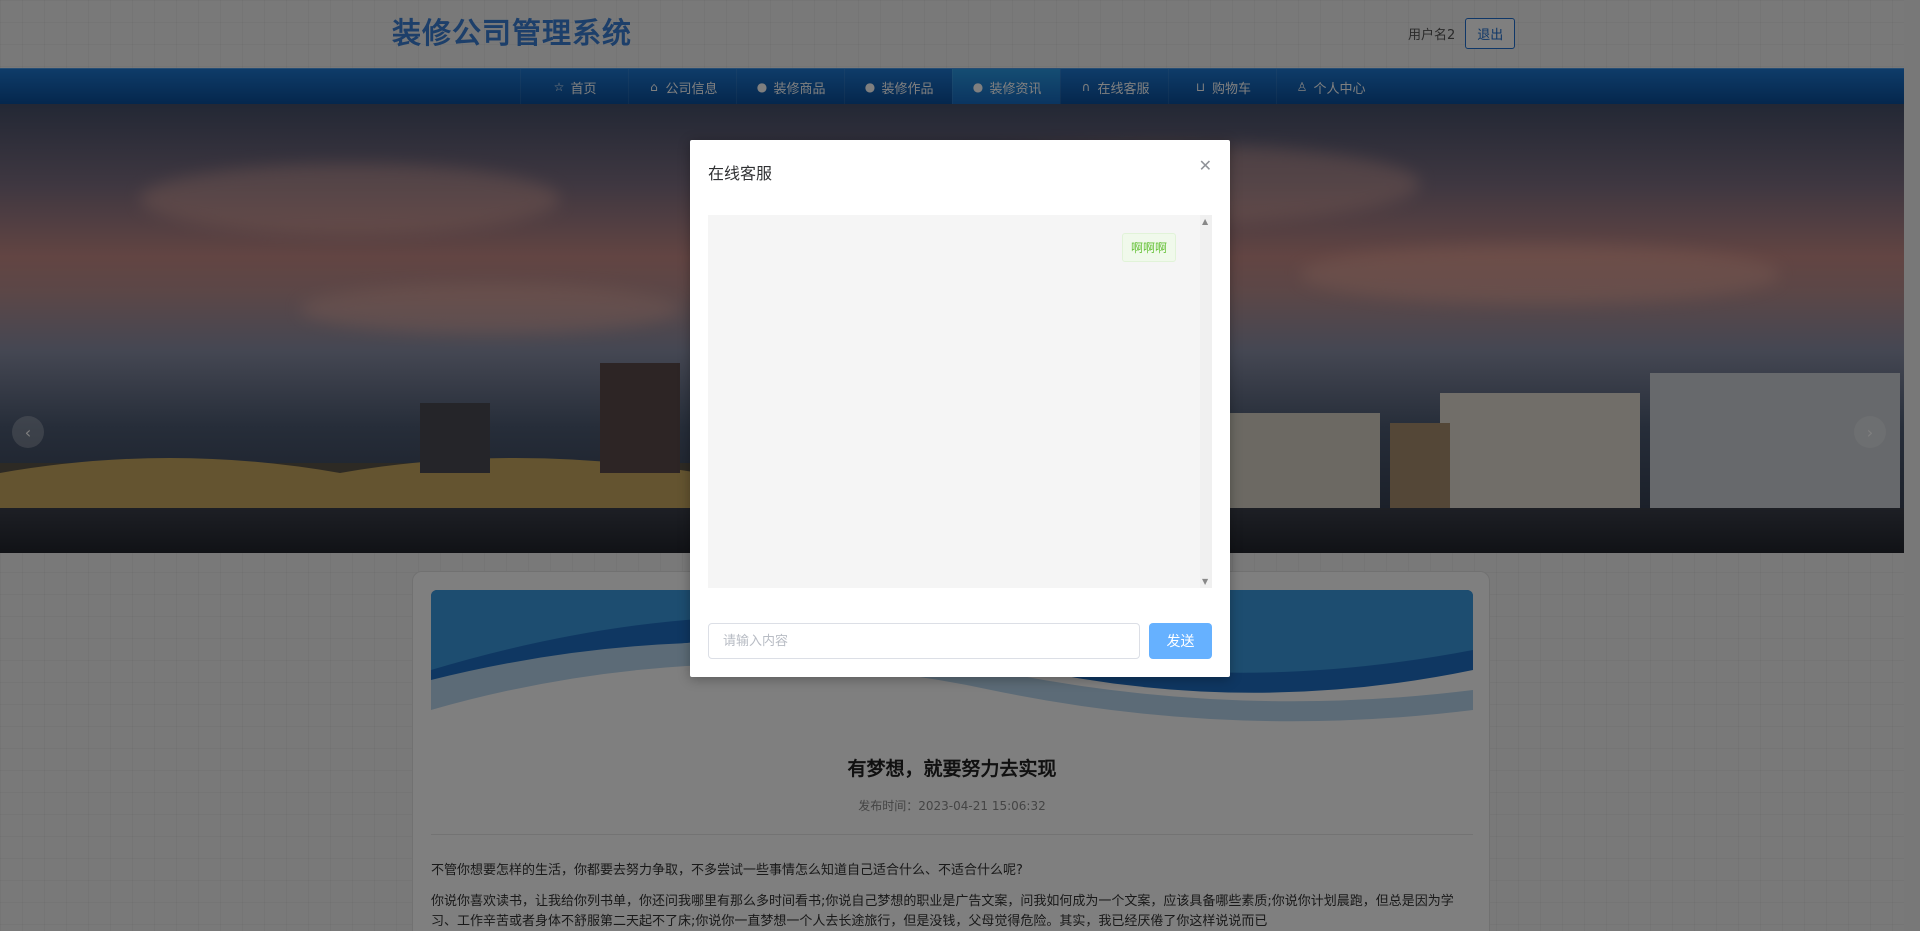 This screenshot has height=931, width=1920. I want to click on chat-message-area: 啊啊啊 ▲ ▼, so click(960, 401).